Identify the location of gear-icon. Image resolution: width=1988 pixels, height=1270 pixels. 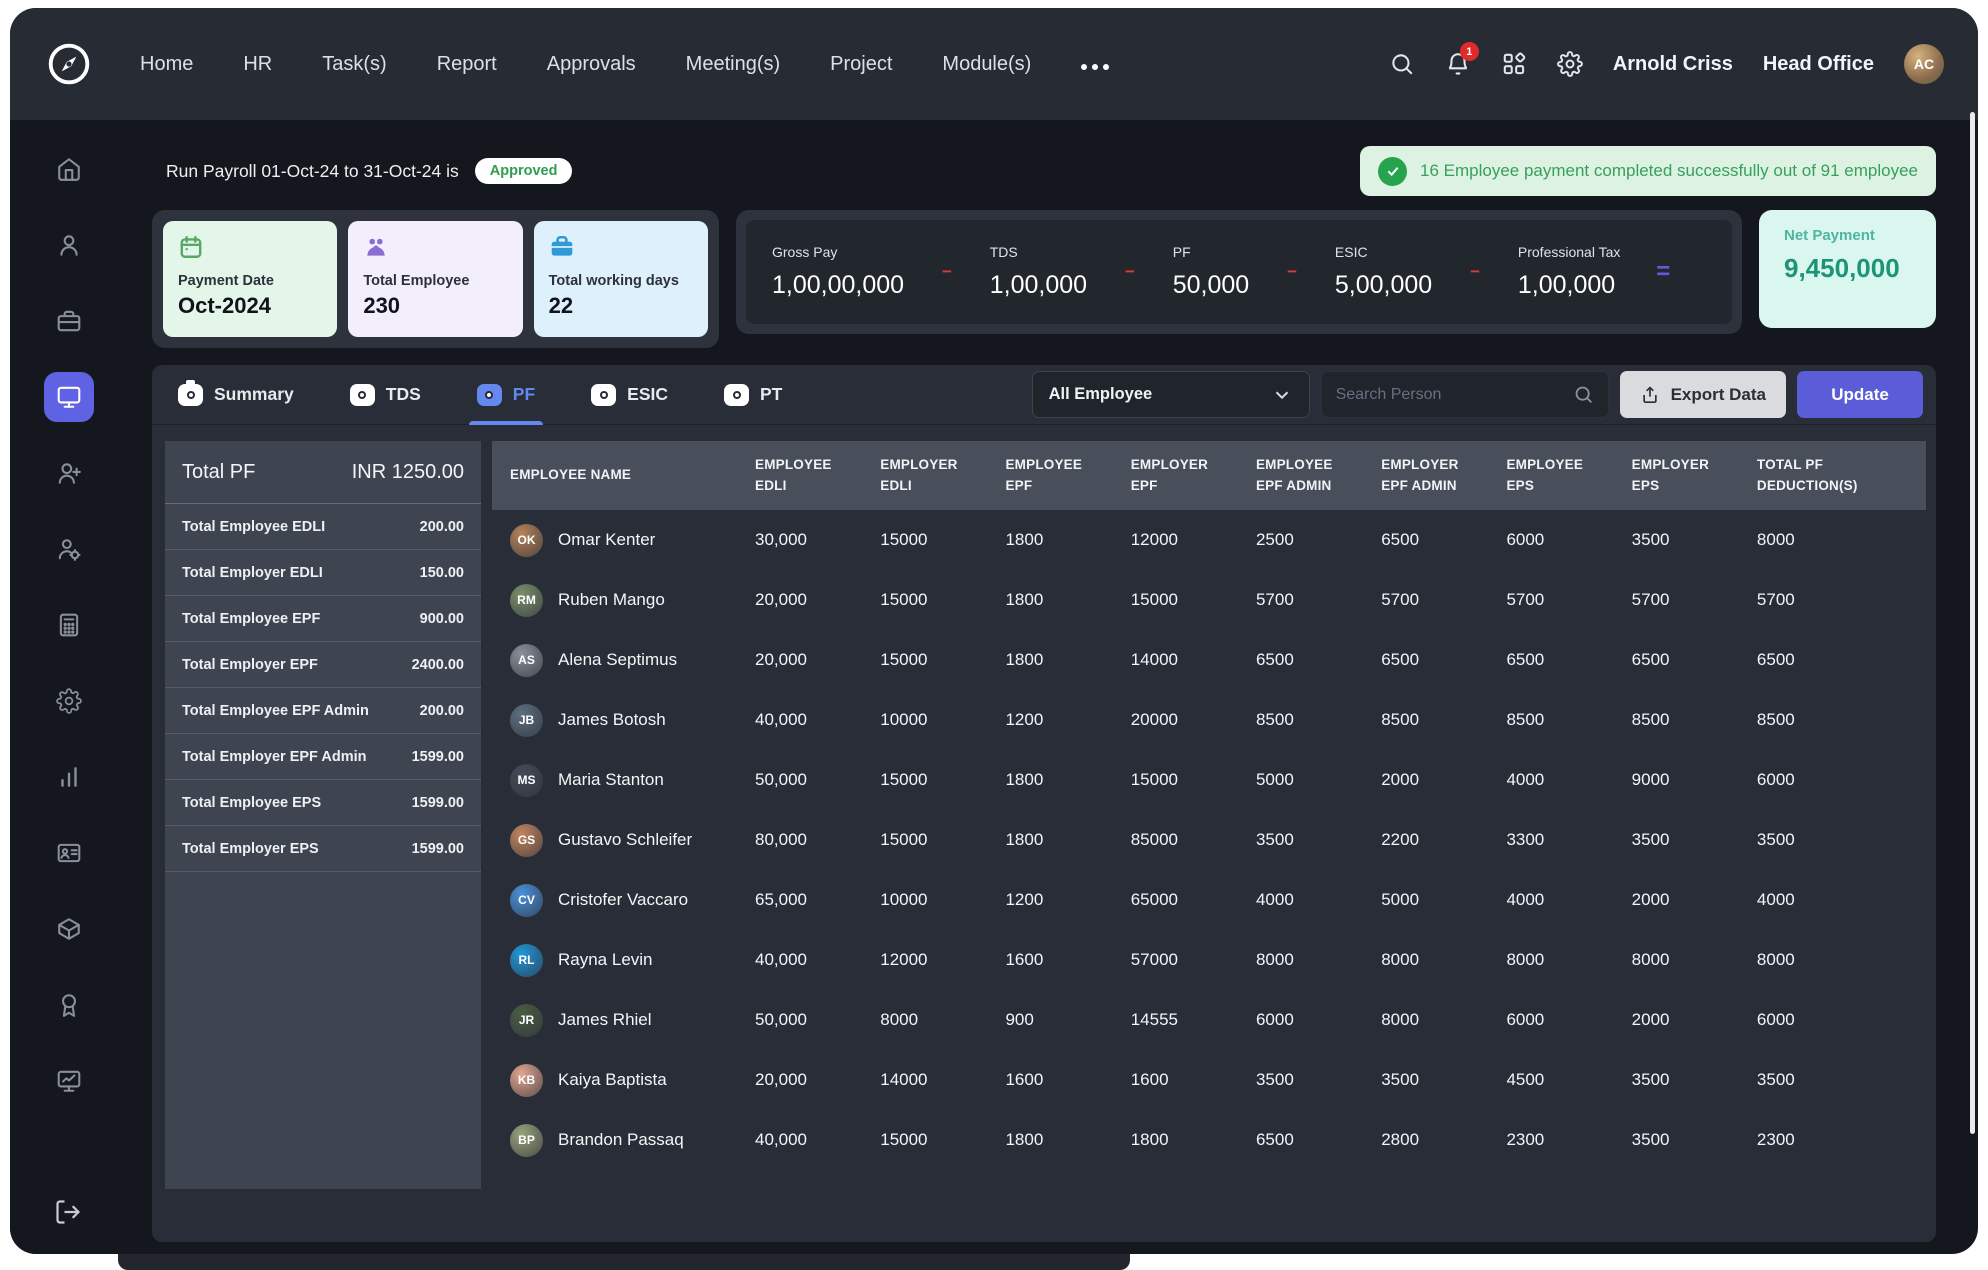
(1569, 64).